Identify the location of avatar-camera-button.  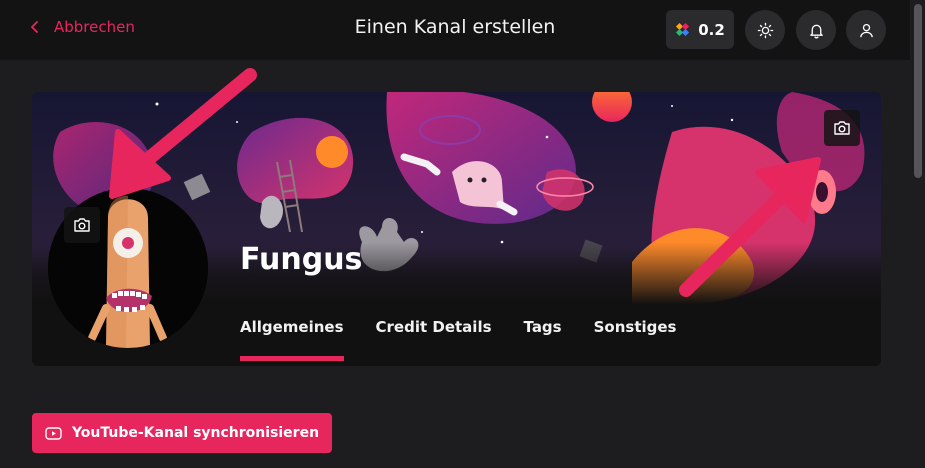
(82, 225).